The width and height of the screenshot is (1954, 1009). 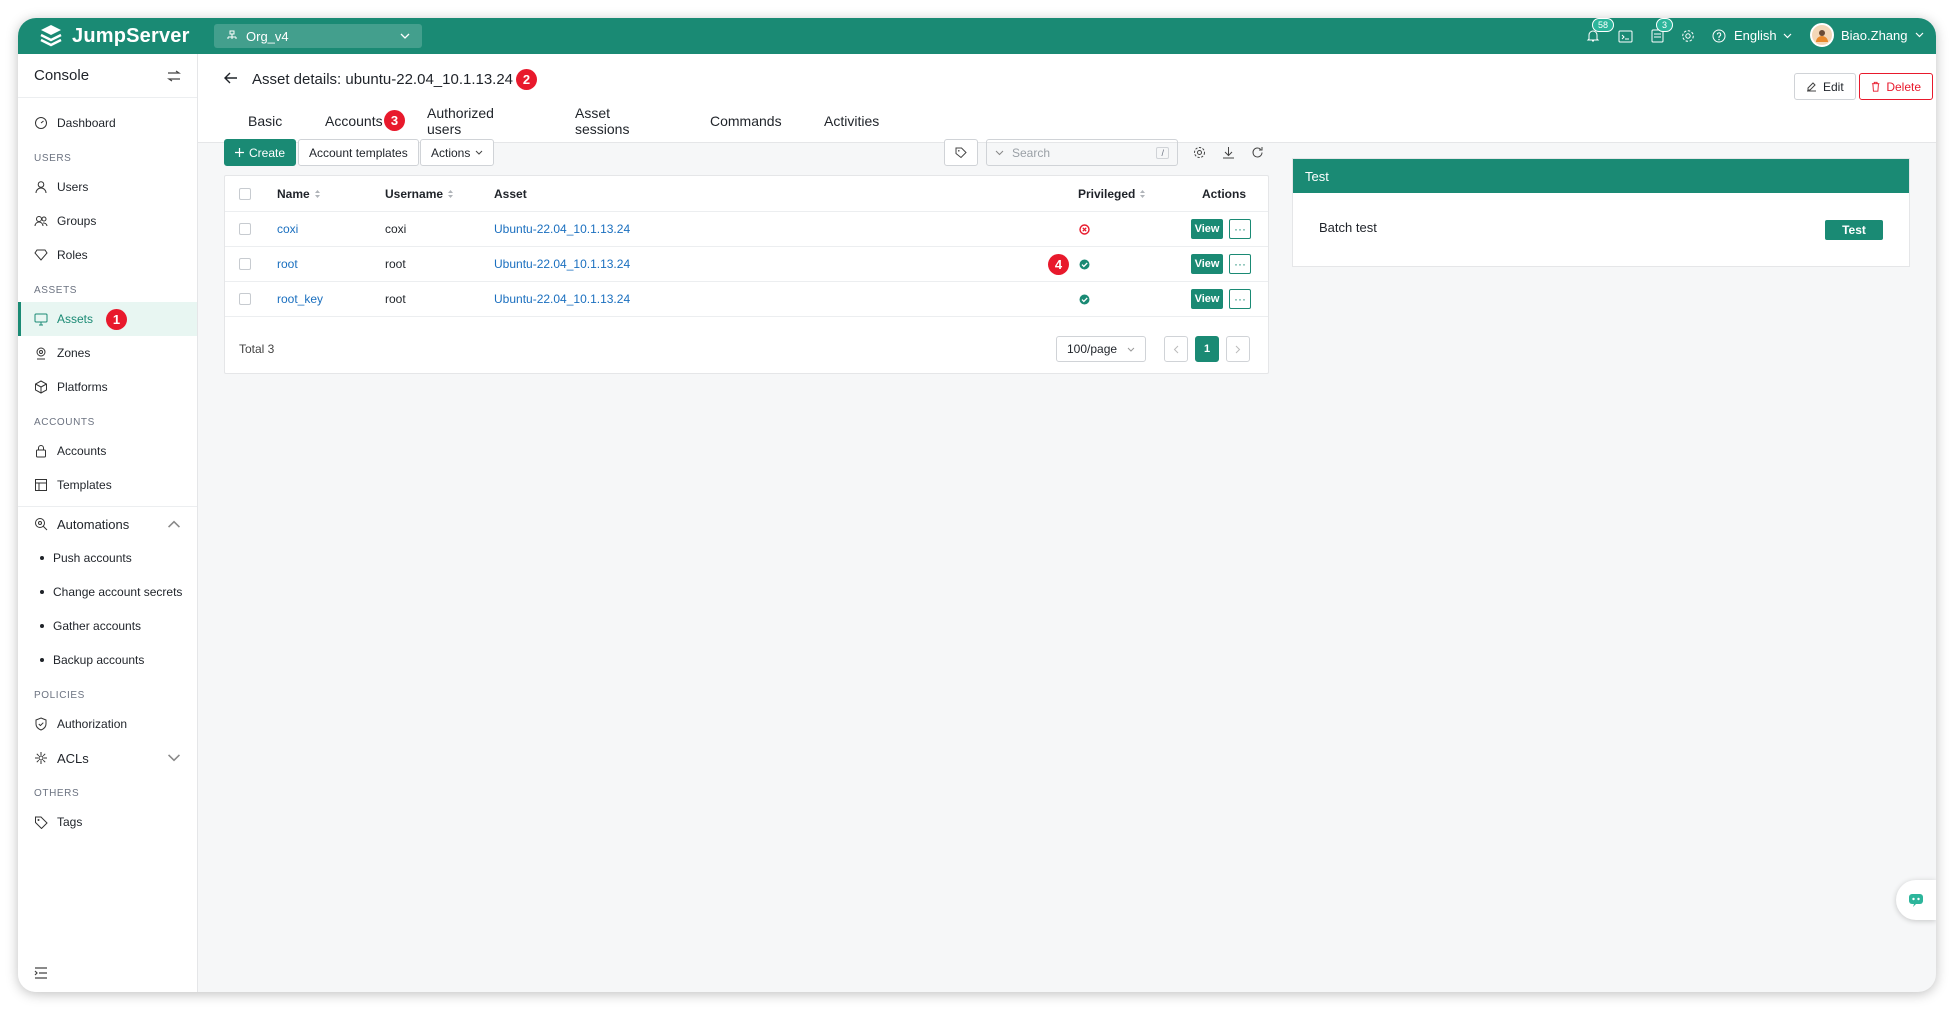 I want to click on table-settings-icon, so click(x=1199, y=152).